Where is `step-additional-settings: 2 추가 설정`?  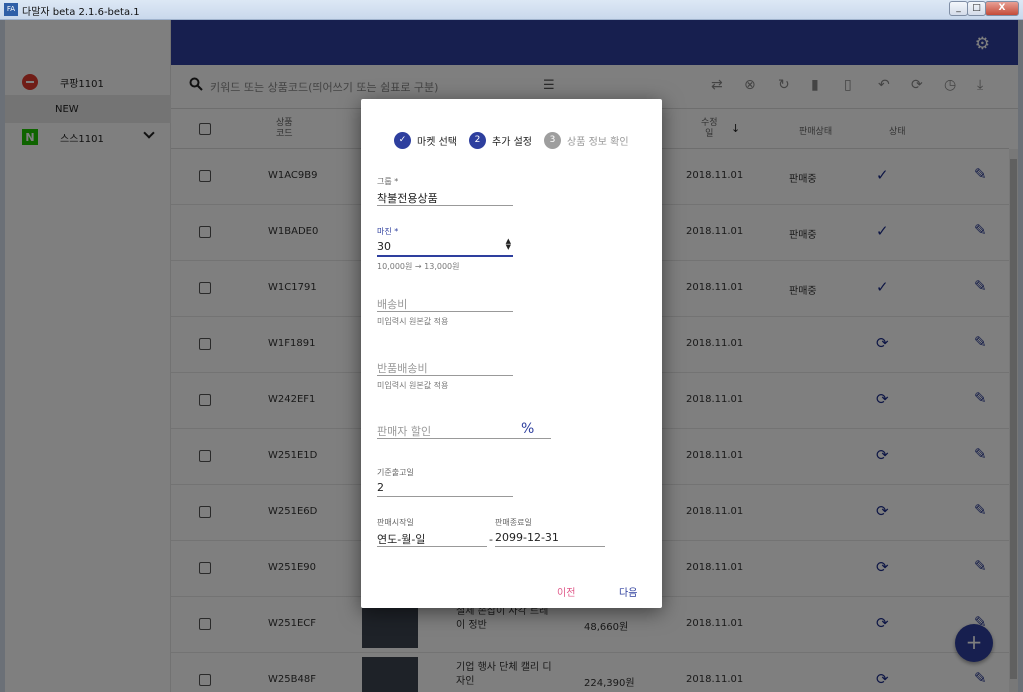 step-additional-settings: 2 추가 설정 is located at coordinates (500, 140).